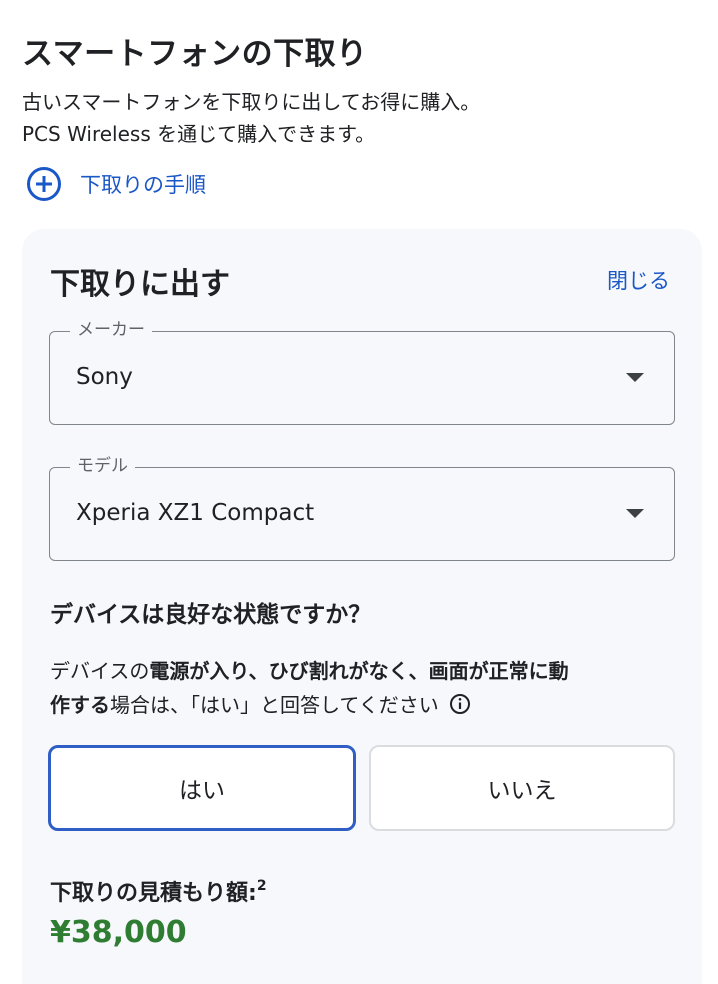  What do you see at coordinates (104, 377) in the screenshot?
I see `maker-value: Sony` at bounding box center [104, 377].